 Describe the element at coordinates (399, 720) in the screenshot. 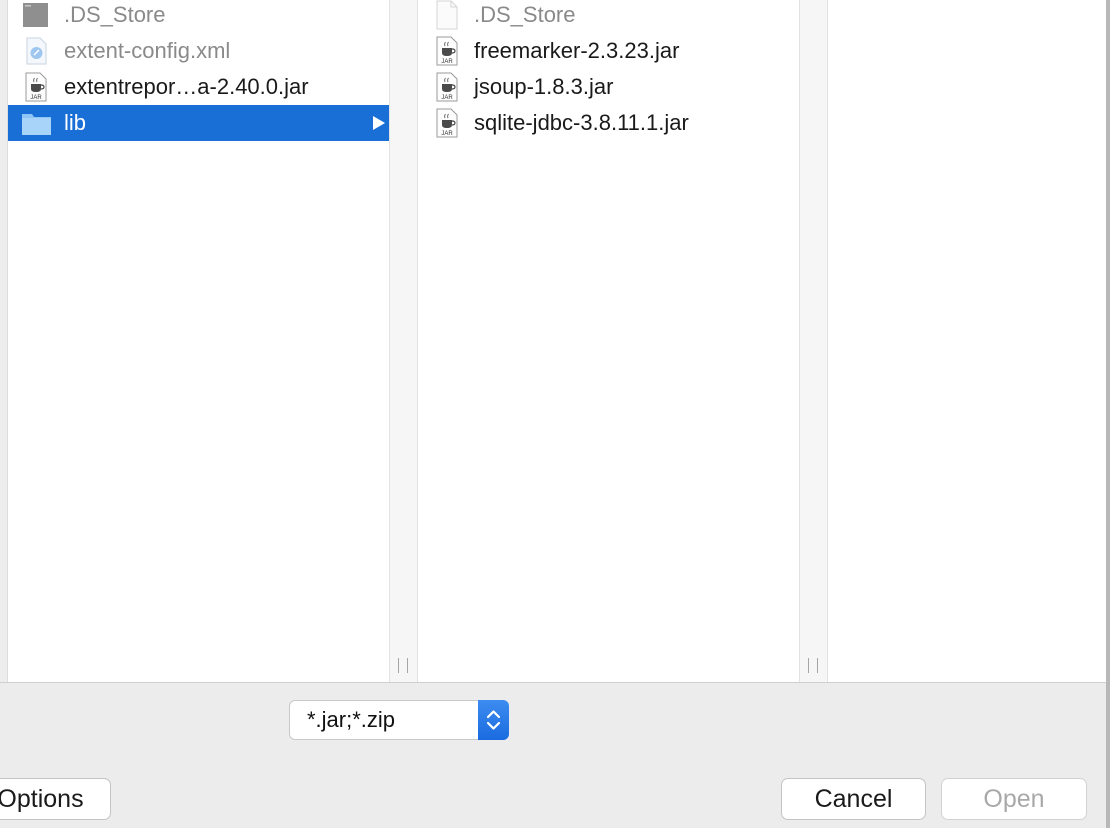

I see `file-type-select: *.jar;*.zip` at that location.